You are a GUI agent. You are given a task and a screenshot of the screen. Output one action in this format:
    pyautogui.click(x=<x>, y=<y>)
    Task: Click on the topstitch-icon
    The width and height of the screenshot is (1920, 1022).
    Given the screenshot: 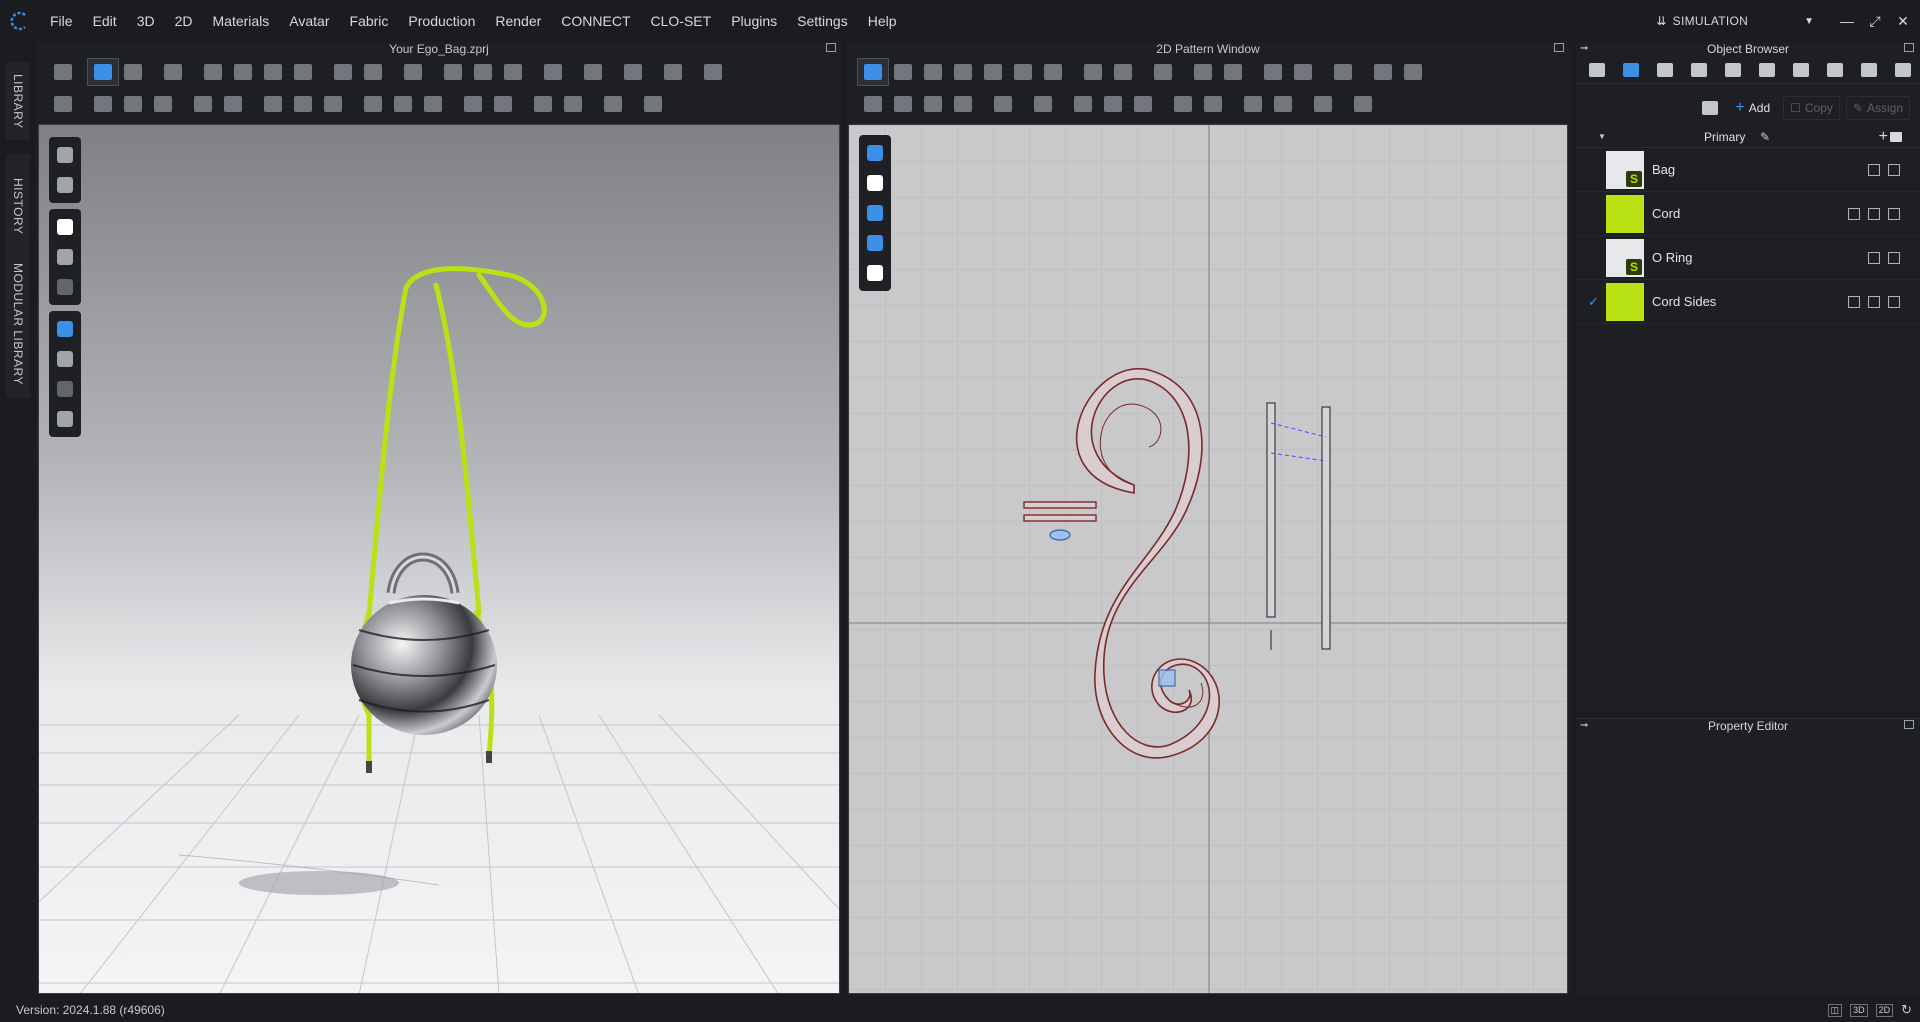 What is the action you would take?
    pyautogui.click(x=303, y=104)
    